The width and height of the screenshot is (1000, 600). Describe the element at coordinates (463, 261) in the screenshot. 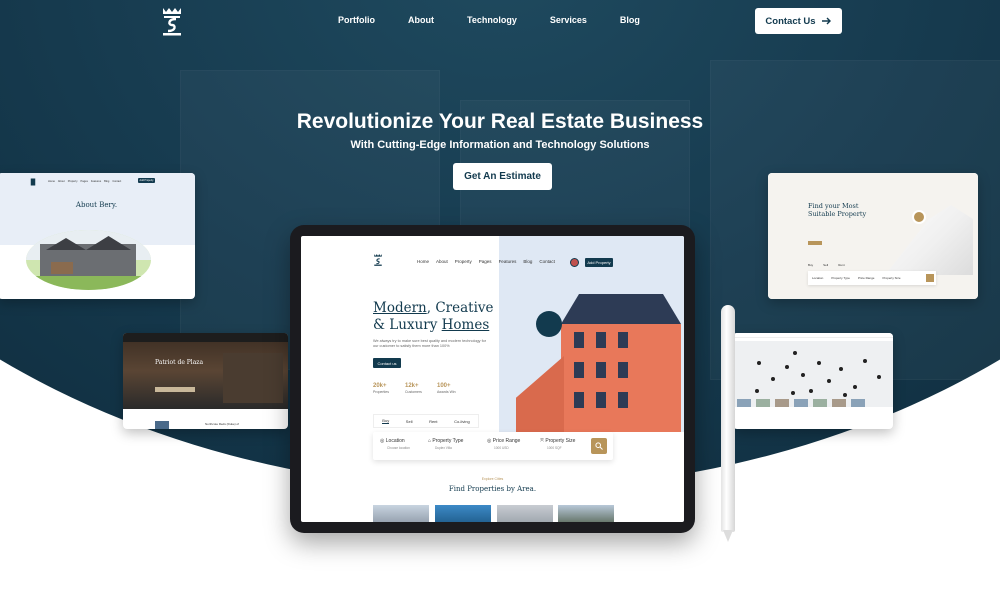

I see `tablet-nav-item: Property` at that location.